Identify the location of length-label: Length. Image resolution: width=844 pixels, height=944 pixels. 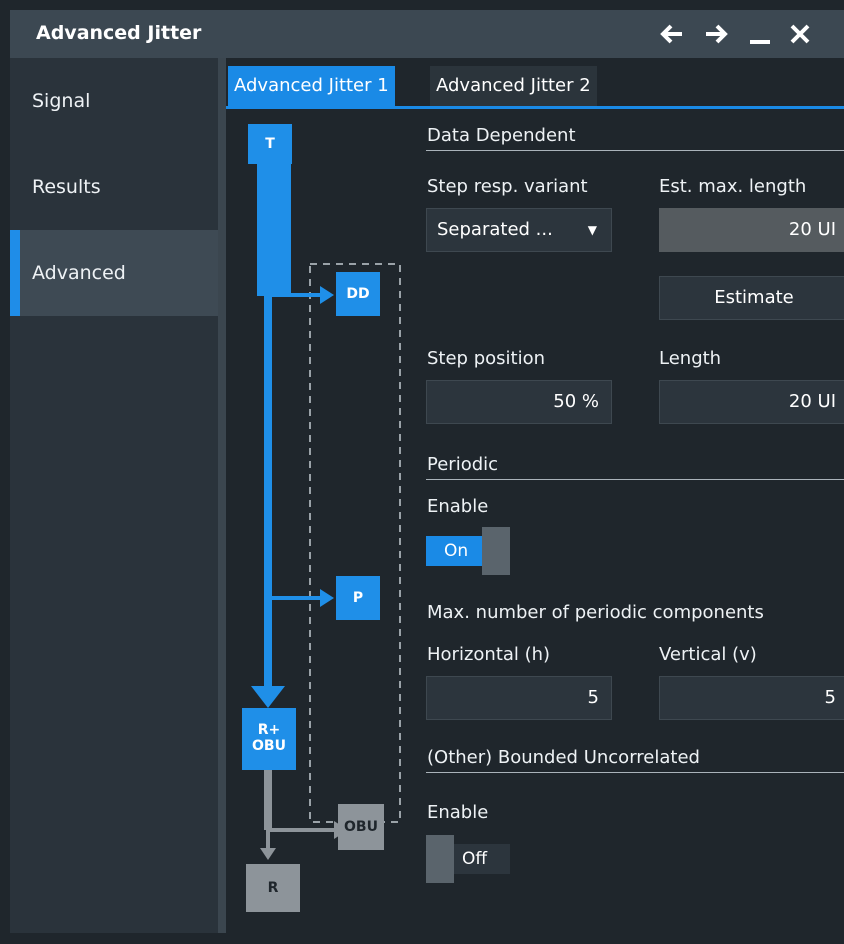
(690, 358).